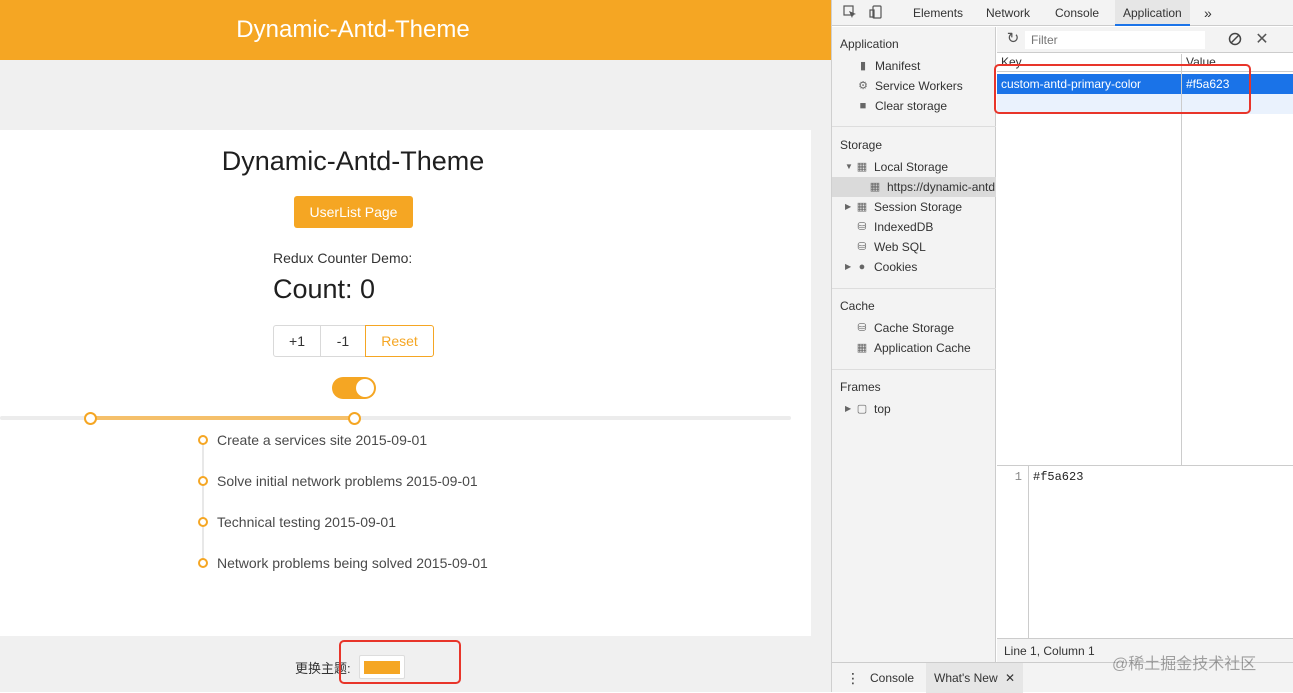 This screenshot has width=1293, height=693. What do you see at coordinates (863, 106) in the screenshot?
I see `trash-icon: ■` at bounding box center [863, 106].